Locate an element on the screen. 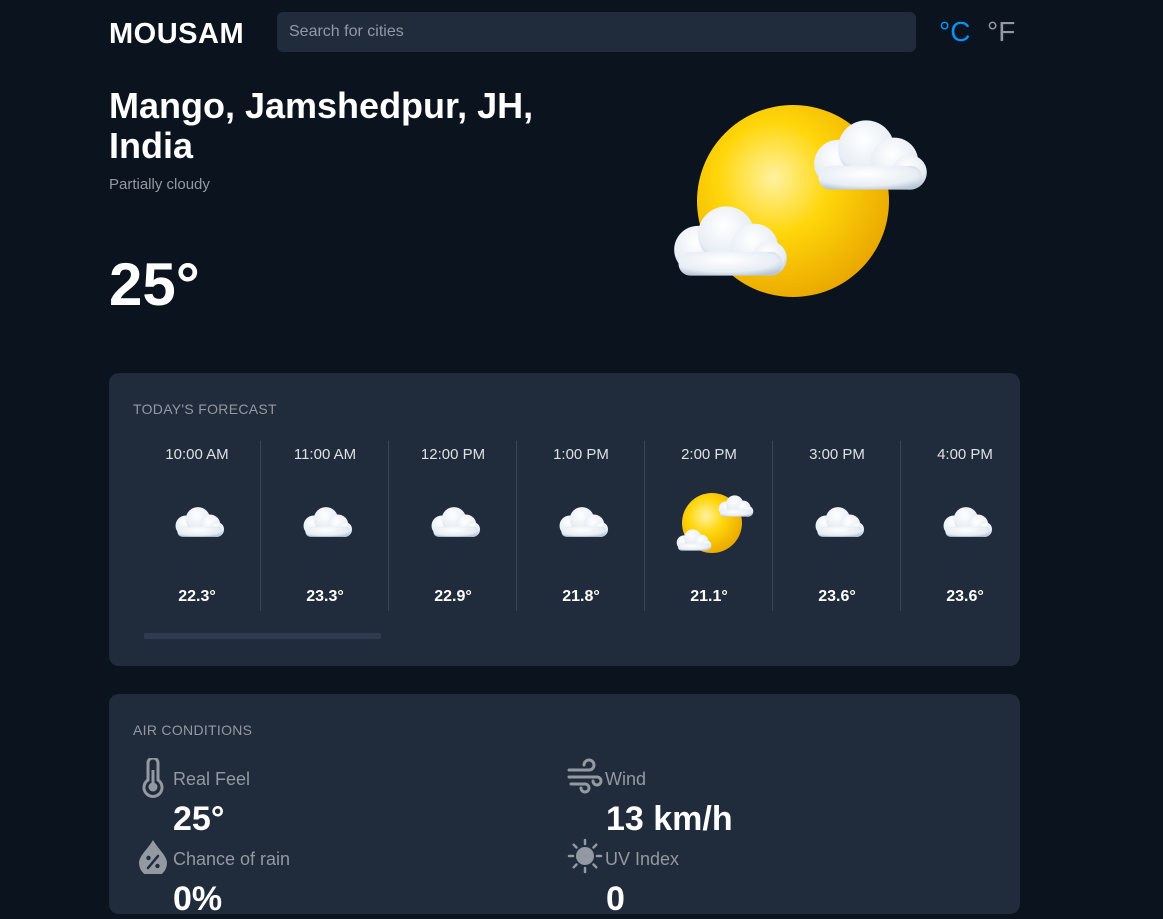 The width and height of the screenshot is (1163, 919). forecast-hour: 11:00 AM 23.3° is located at coordinates (325, 526).